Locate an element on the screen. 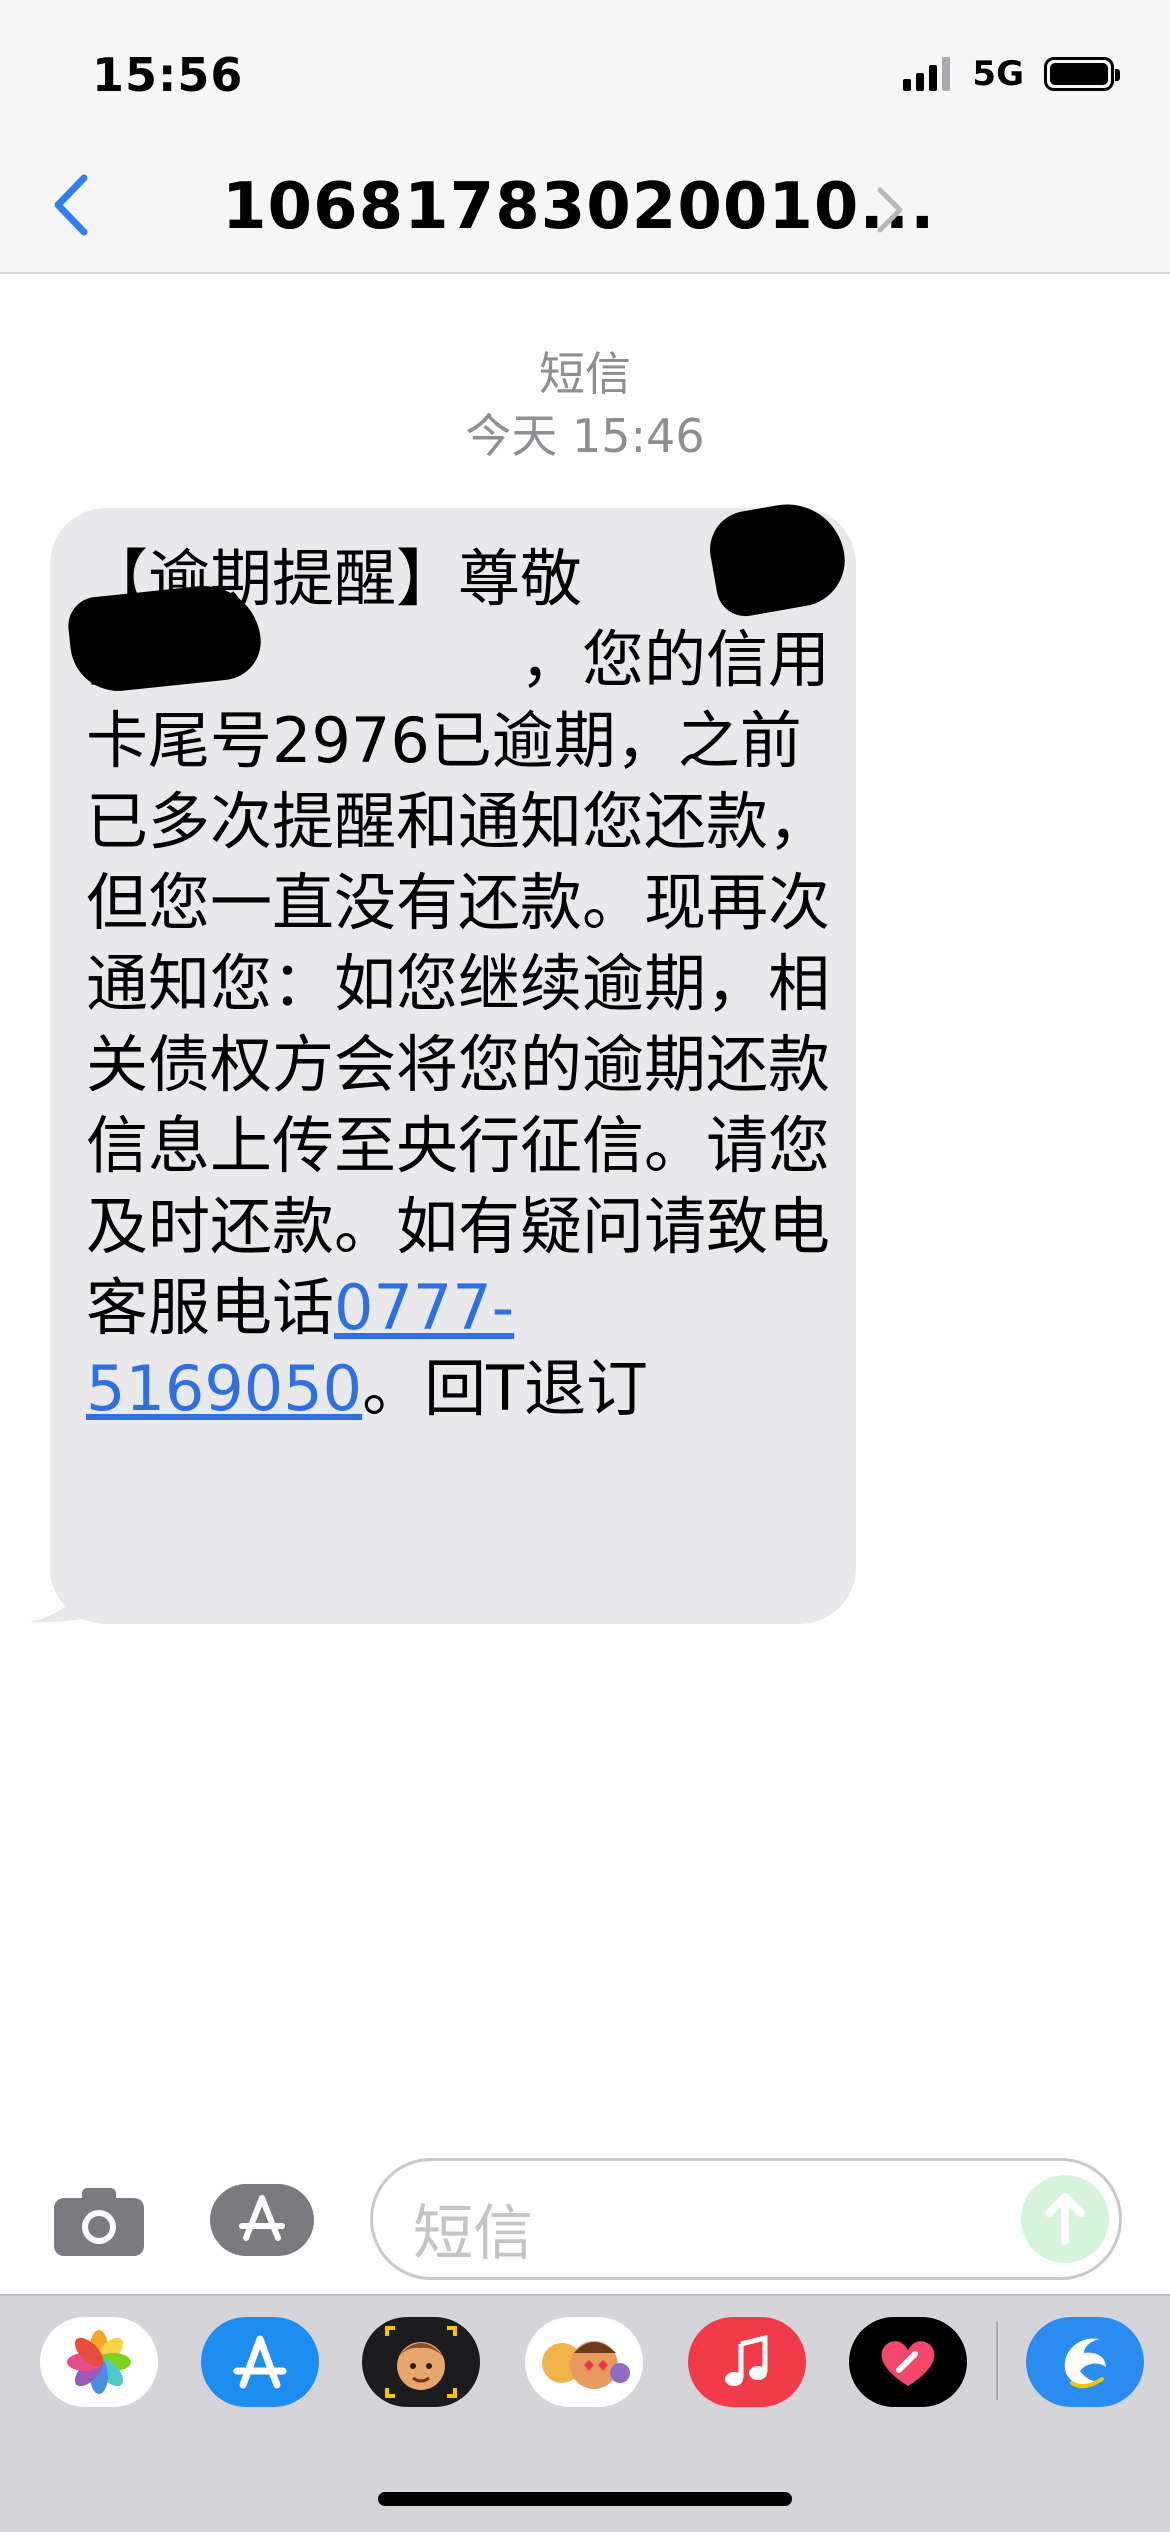 The width and height of the screenshot is (1170, 2532). music-app-button is located at coordinates (747, 2362).